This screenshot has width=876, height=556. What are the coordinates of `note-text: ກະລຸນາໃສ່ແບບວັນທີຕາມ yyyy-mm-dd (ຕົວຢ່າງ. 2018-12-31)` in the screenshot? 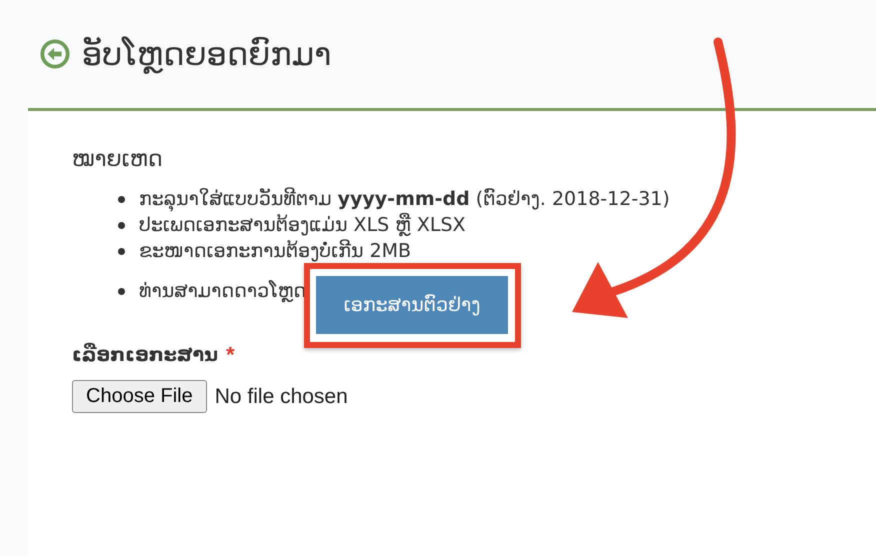 It's located at (404, 199).